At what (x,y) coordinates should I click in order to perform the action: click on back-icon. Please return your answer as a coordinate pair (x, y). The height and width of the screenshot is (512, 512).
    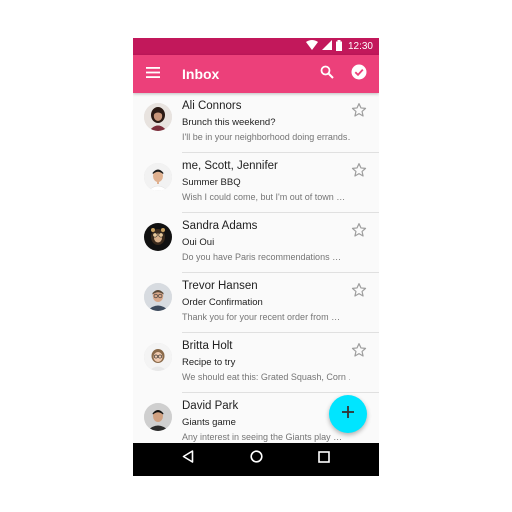
    Looking at the image, I should click on (188, 459).